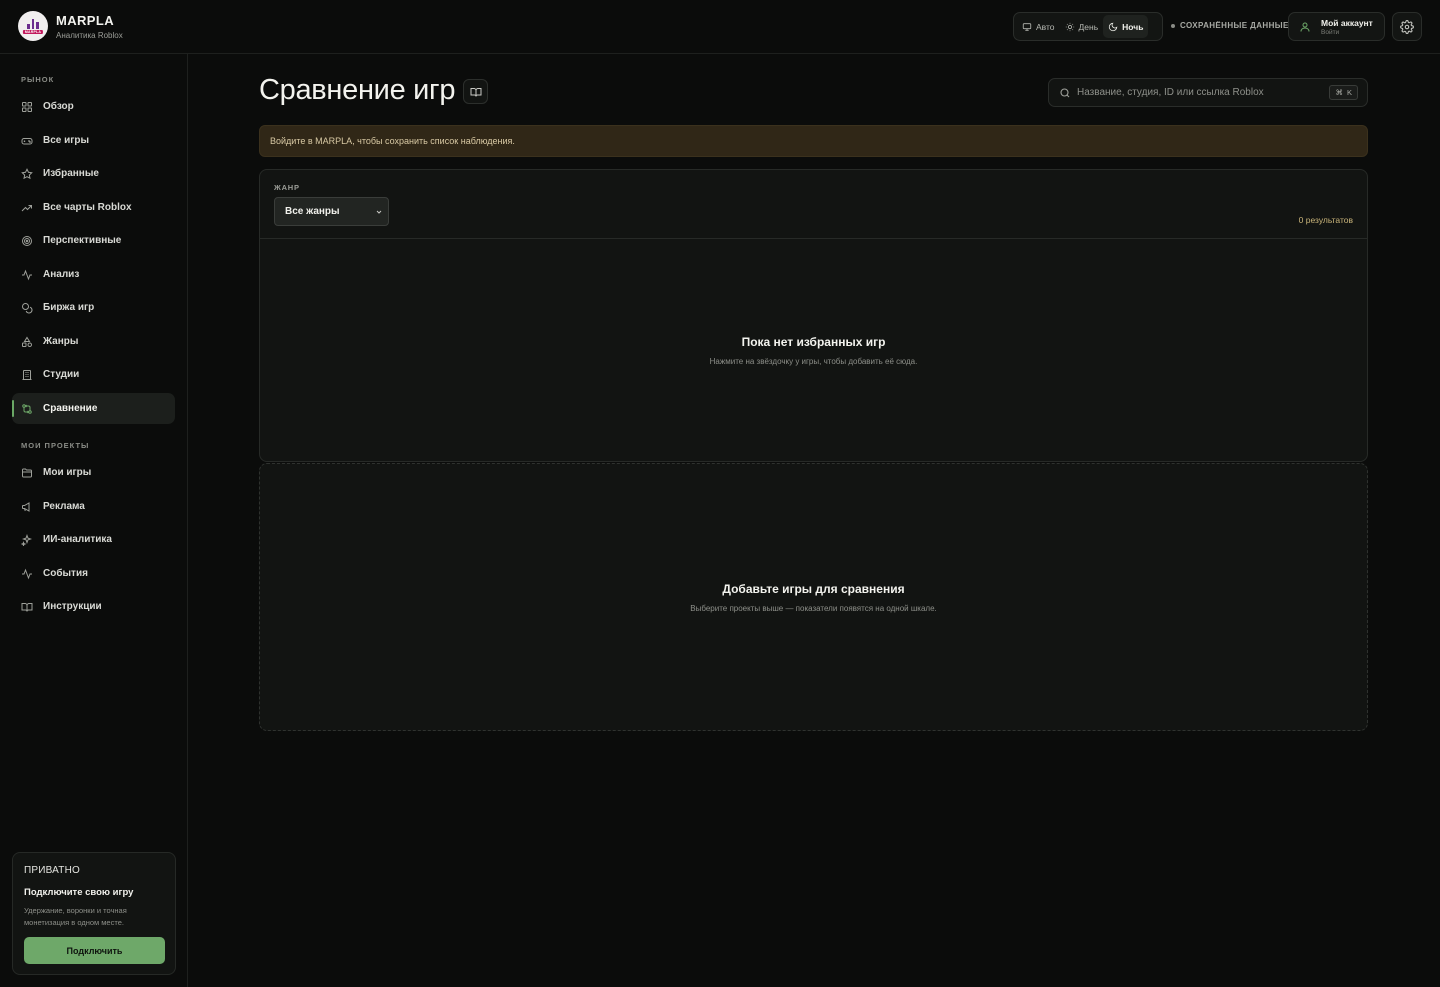 This screenshot has height=987, width=1440. I want to click on pulse-icon, so click(27, 574).